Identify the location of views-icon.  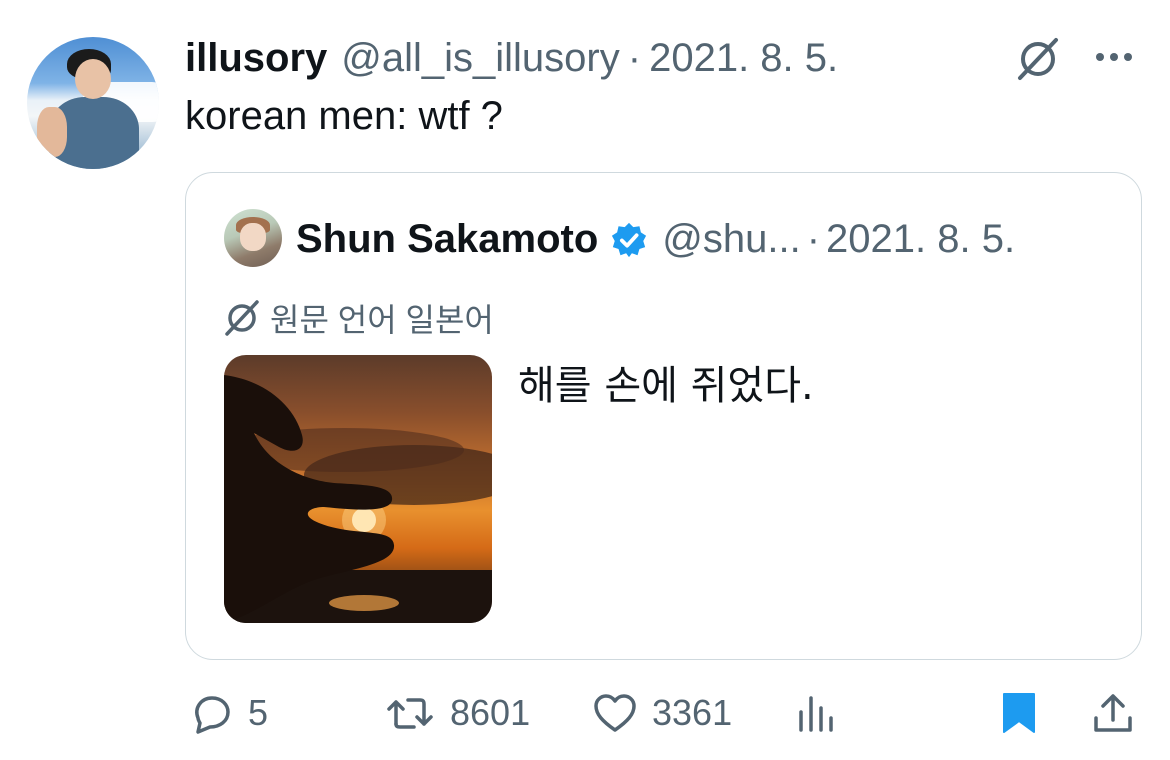
(816, 714).